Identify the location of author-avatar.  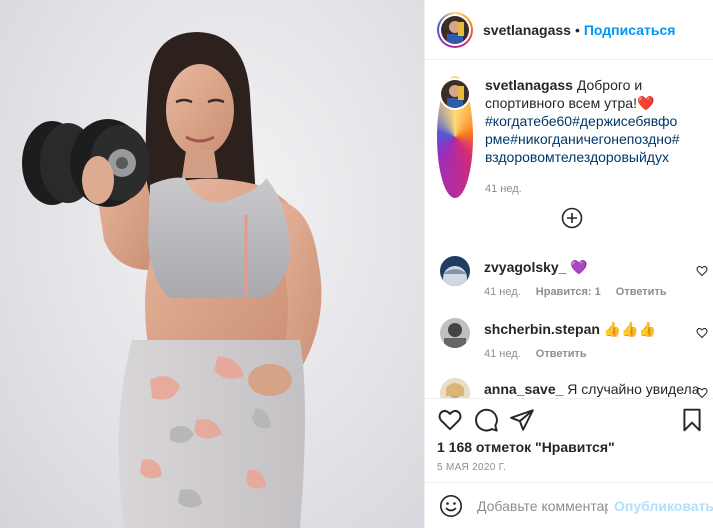
(455, 29).